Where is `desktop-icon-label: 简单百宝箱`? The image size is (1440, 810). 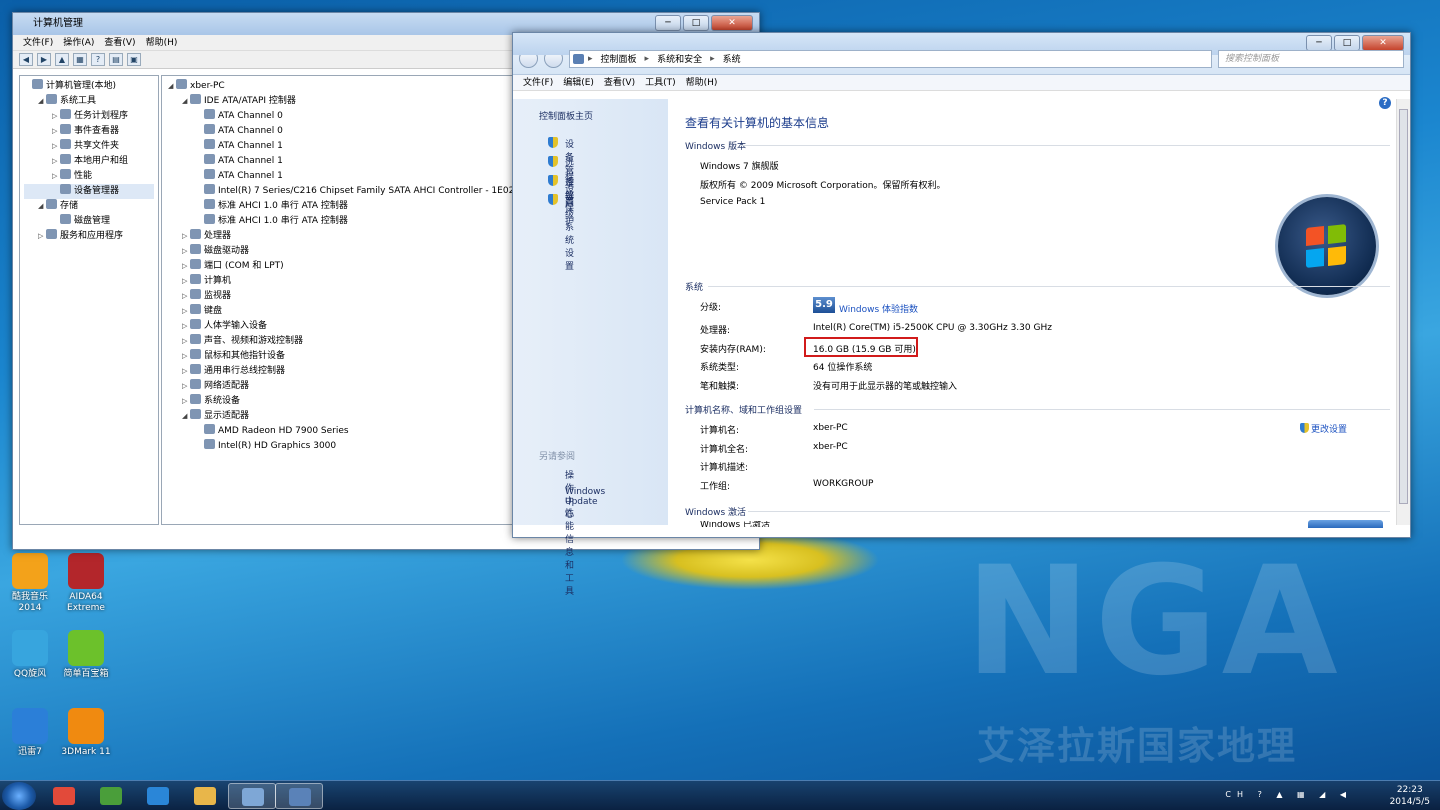 desktop-icon-label: 简单百宝箱 is located at coordinates (86, 674).